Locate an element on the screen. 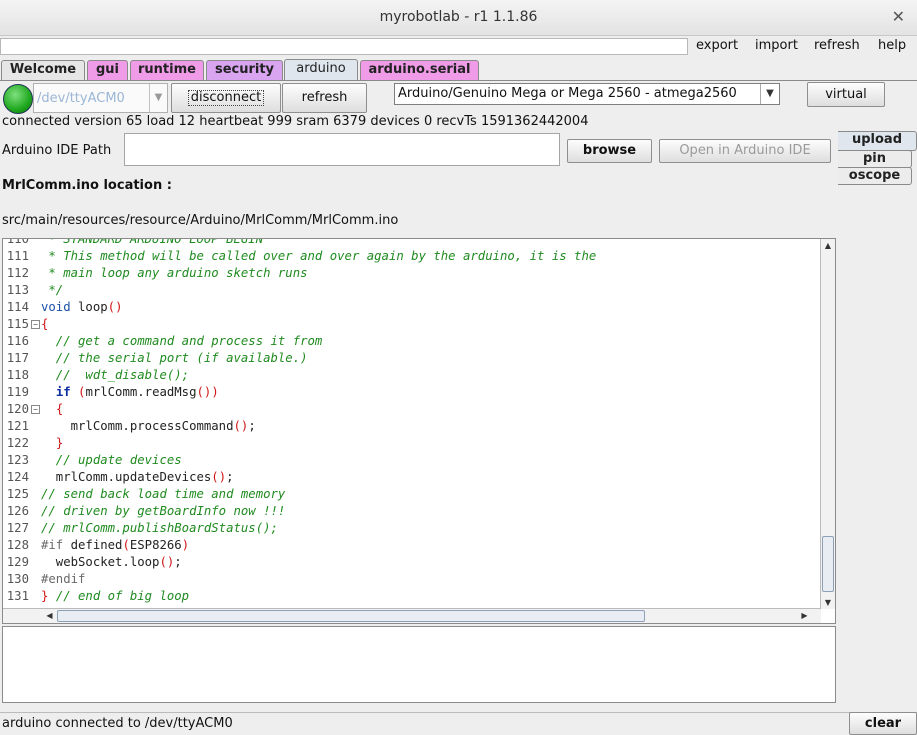  line-number: 118 is located at coordinates (17, 375).